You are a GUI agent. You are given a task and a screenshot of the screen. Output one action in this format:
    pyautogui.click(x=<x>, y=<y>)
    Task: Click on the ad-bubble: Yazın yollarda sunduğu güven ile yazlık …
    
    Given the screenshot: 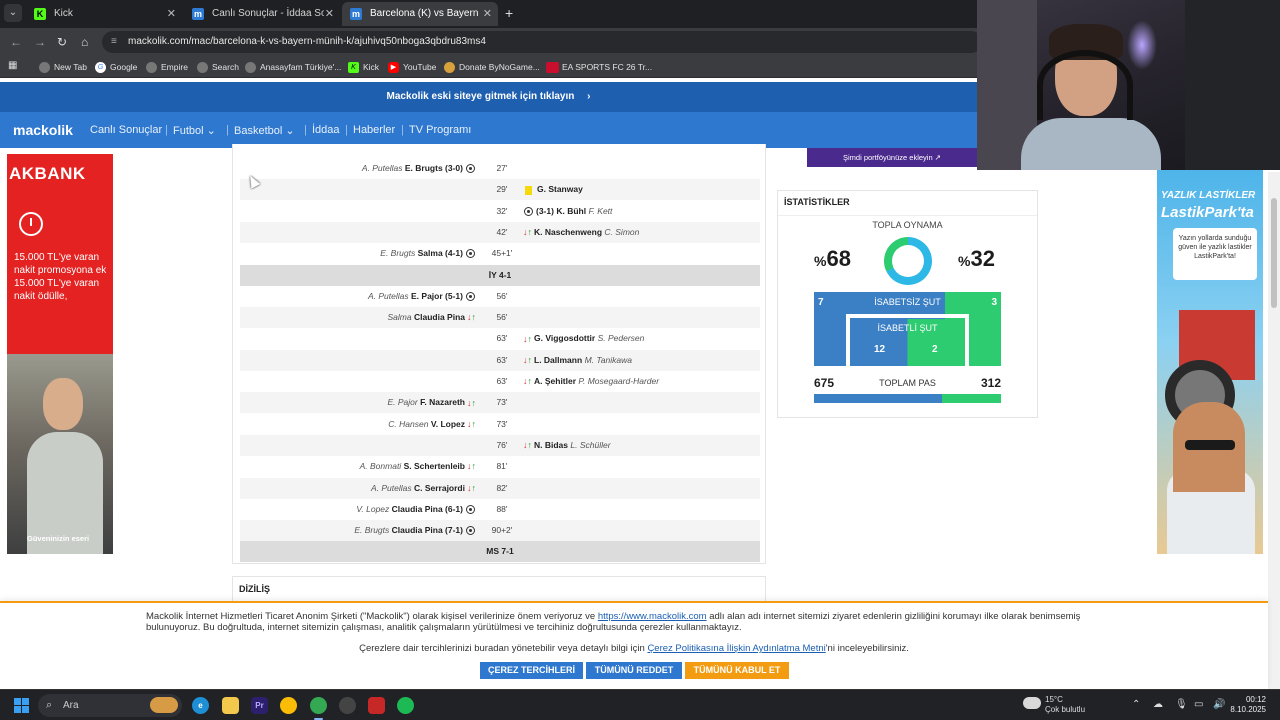 What is the action you would take?
    pyautogui.click(x=1215, y=254)
    